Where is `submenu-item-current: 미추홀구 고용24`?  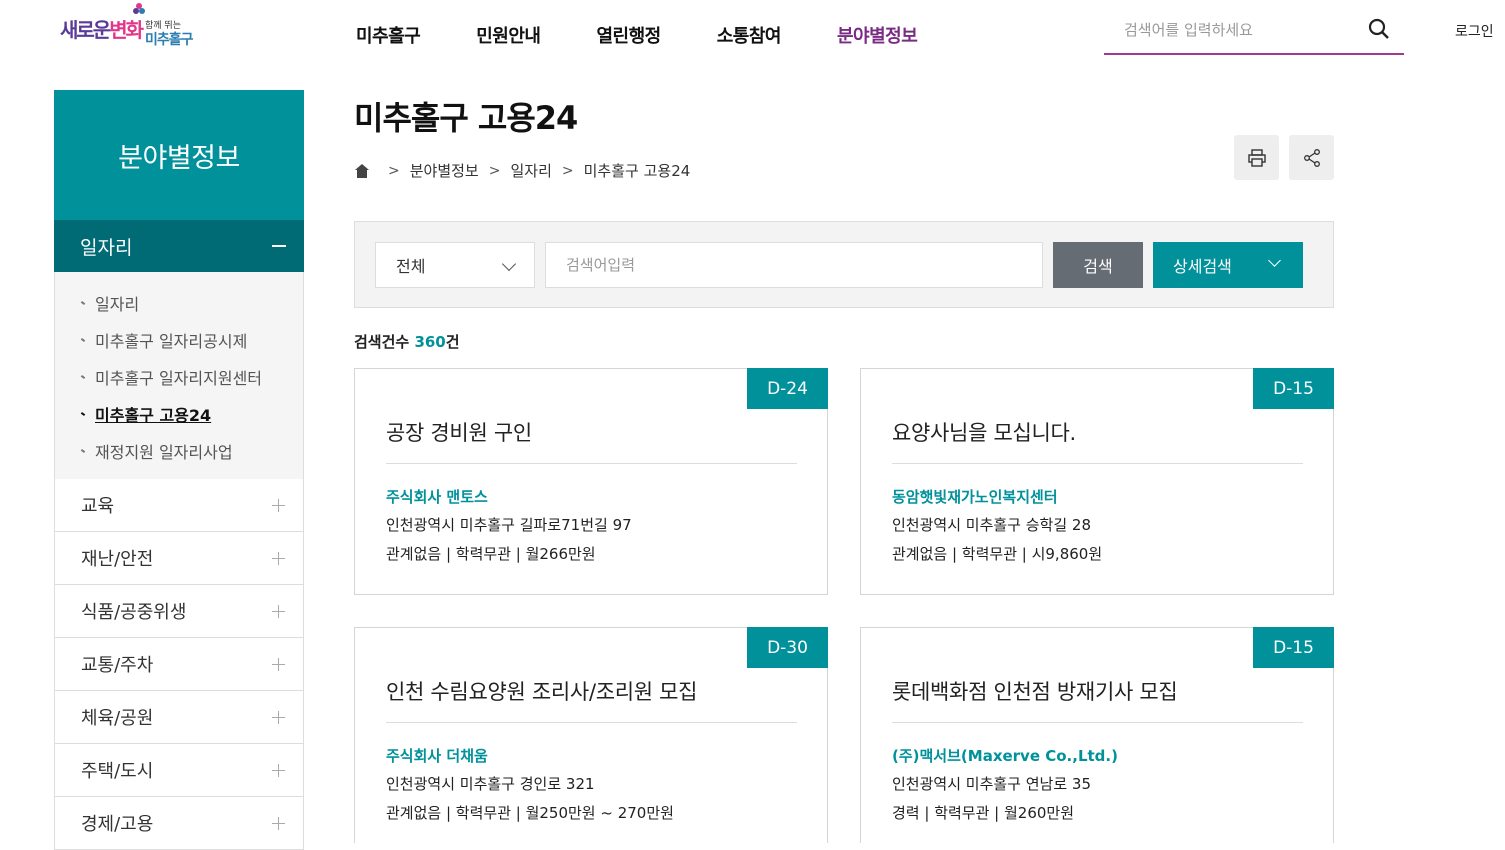 submenu-item-current: 미추홀구 고용24 is located at coordinates (179, 413).